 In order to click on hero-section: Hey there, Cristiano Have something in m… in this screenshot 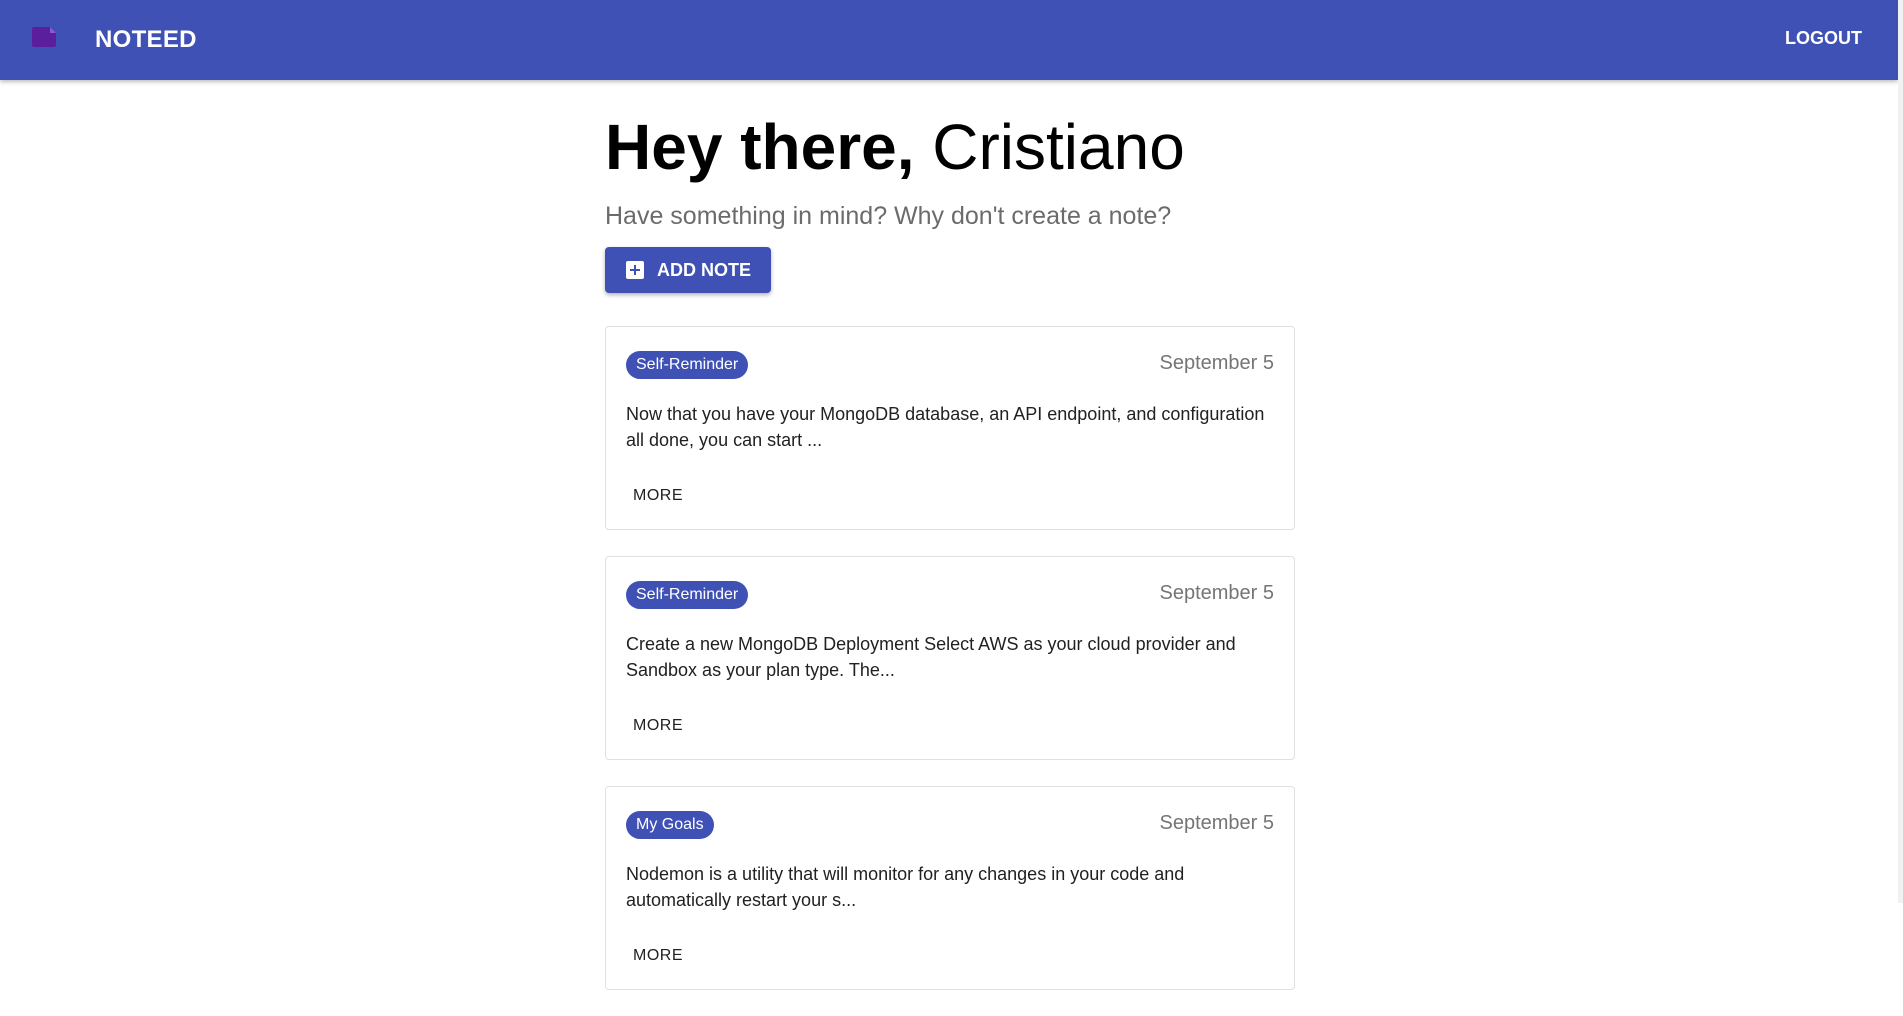, I will do `click(950, 201)`.